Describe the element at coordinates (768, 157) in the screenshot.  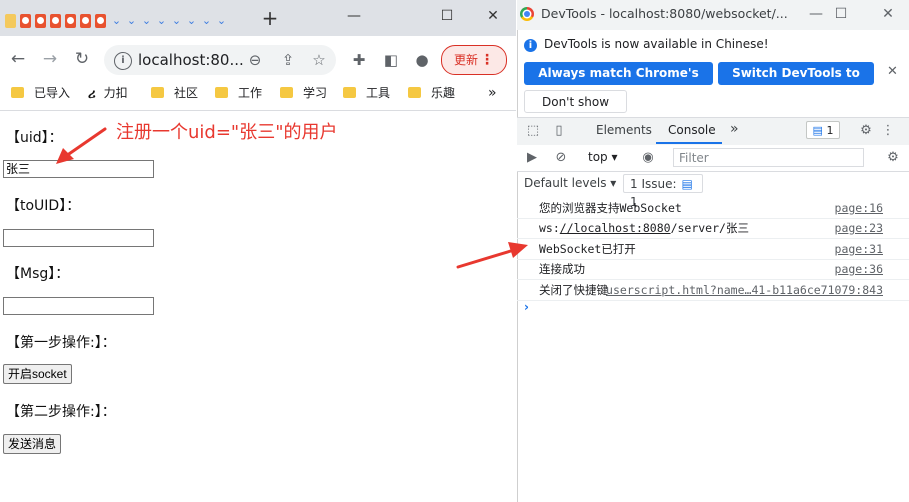
I see `filter-input: Filter` at that location.